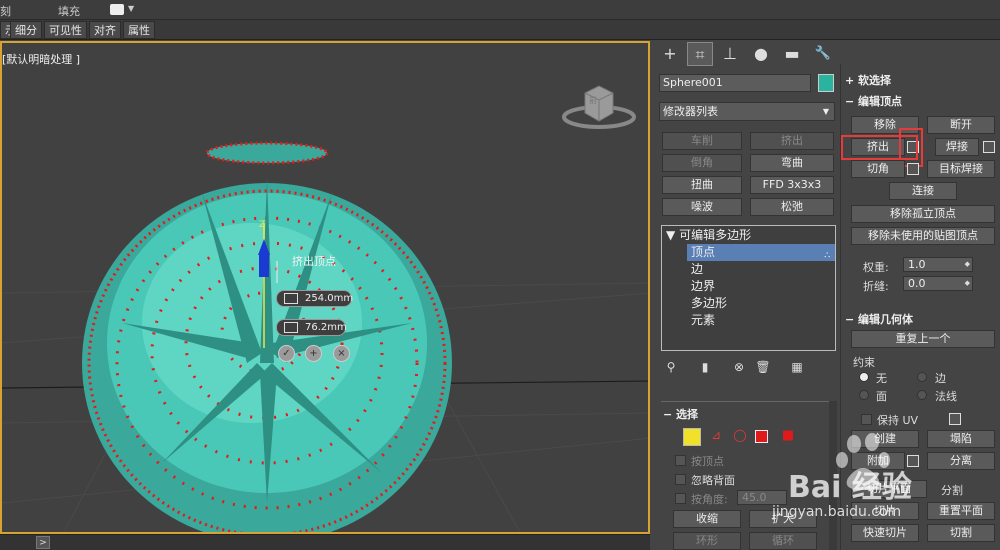 The height and width of the screenshot is (550, 1000). What do you see at coordinates (792, 141) in the screenshot?
I see `extrude-modifier-button: 挤出` at bounding box center [792, 141].